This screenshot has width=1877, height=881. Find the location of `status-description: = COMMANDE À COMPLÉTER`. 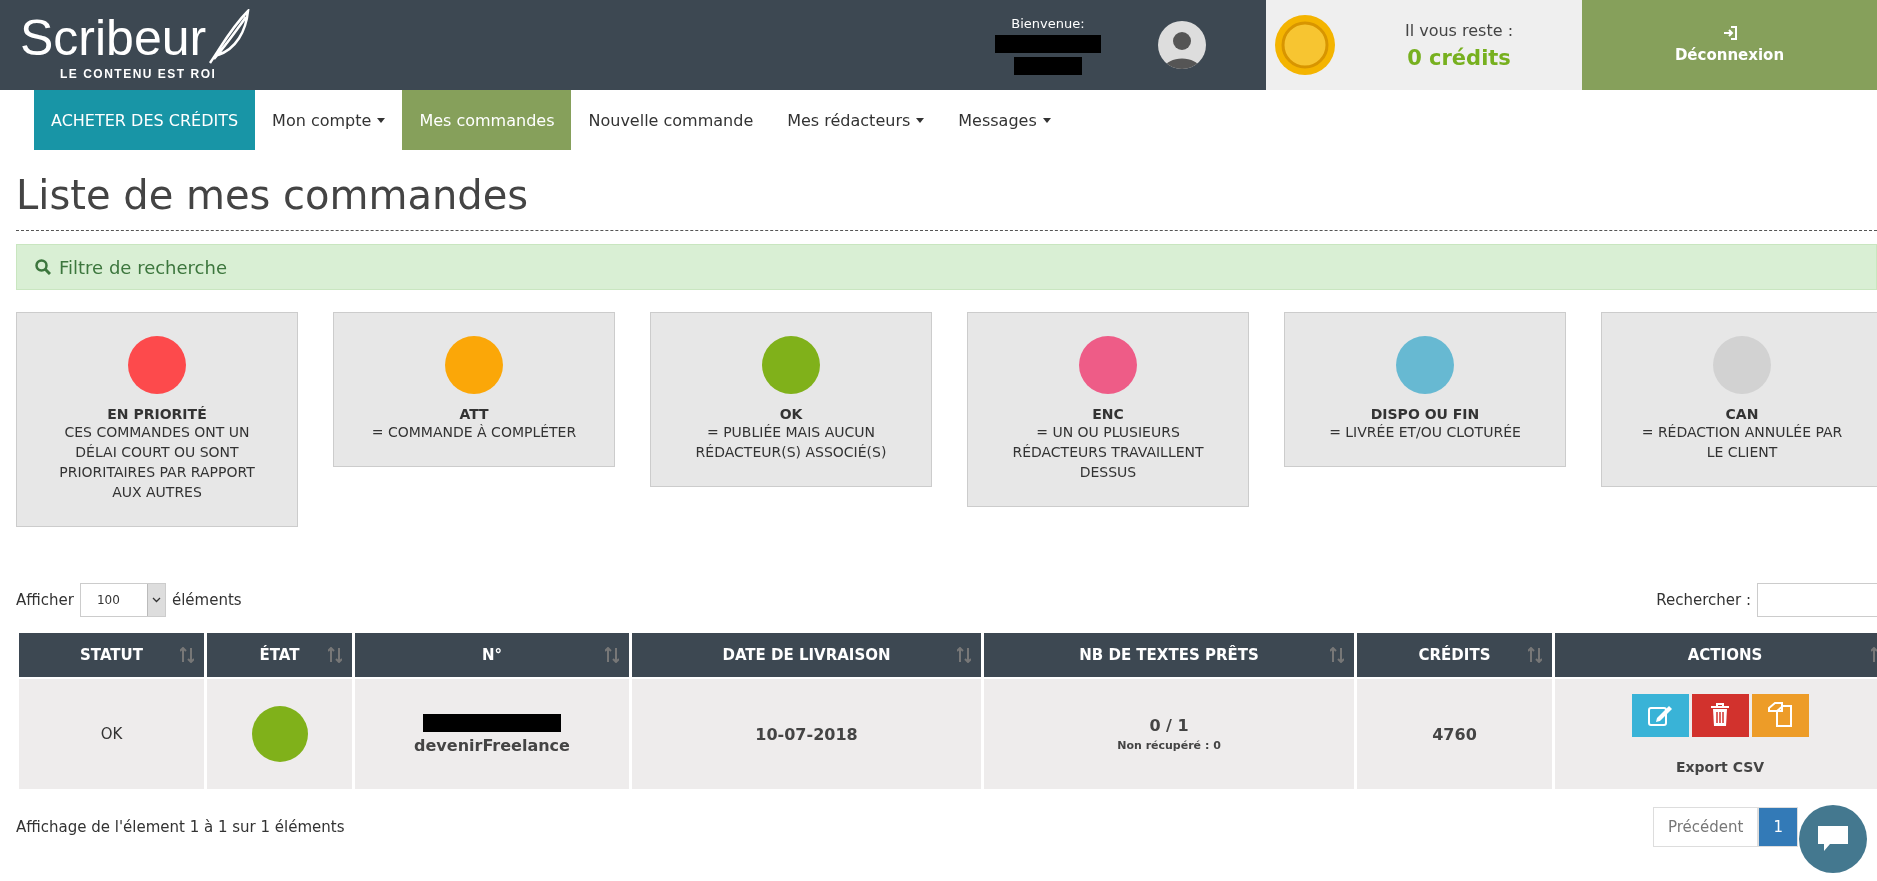

status-description: = COMMANDE À COMPLÉTER is located at coordinates (474, 432).